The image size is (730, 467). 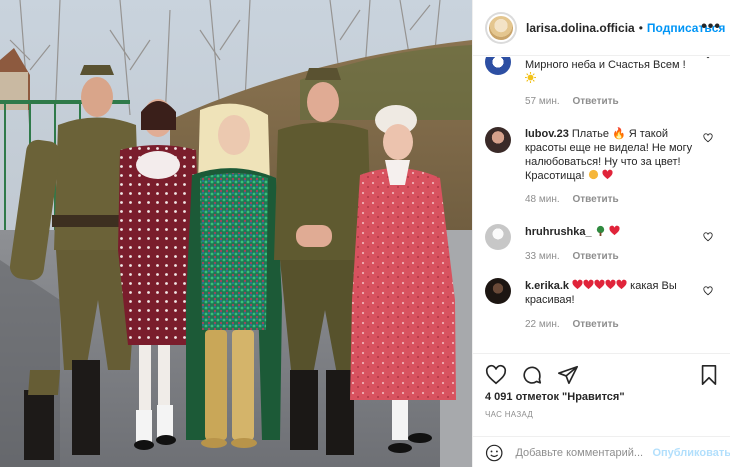 I want to click on comment-input, so click(x=583, y=452).